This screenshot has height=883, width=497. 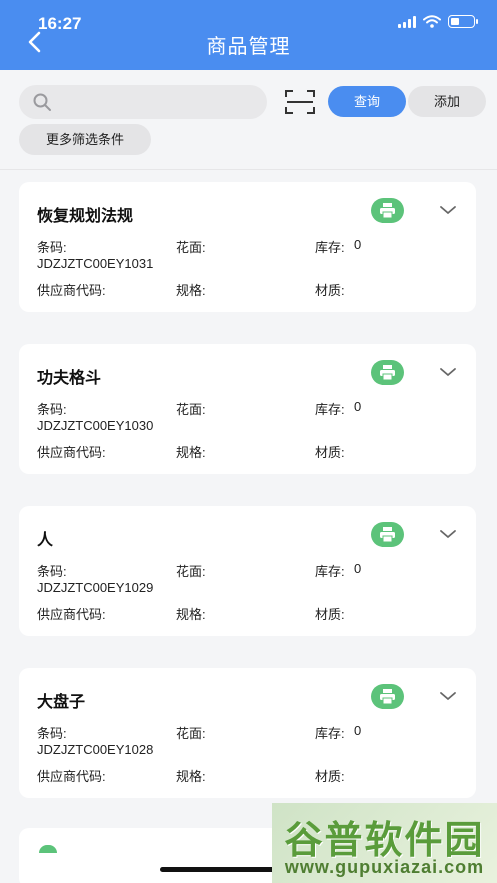 I want to click on more-filters-button: 更多筛选条件, so click(x=85, y=139).